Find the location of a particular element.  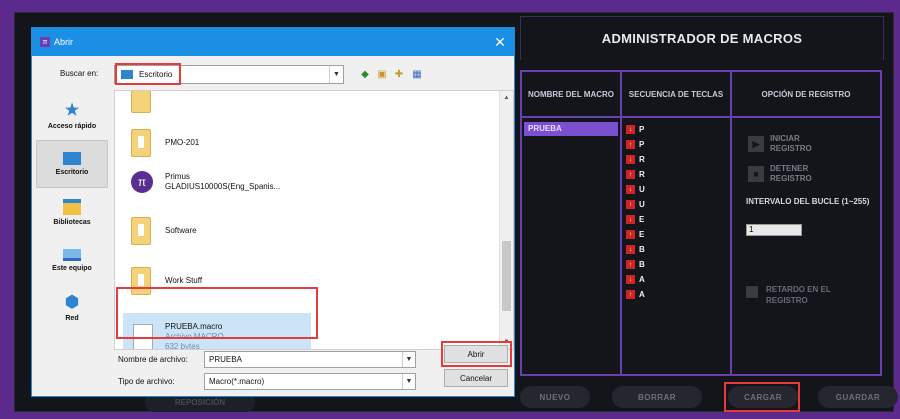

filetype-row: Tipo de archivo: Macro(*.macro) ▼ is located at coordinates (273, 382).